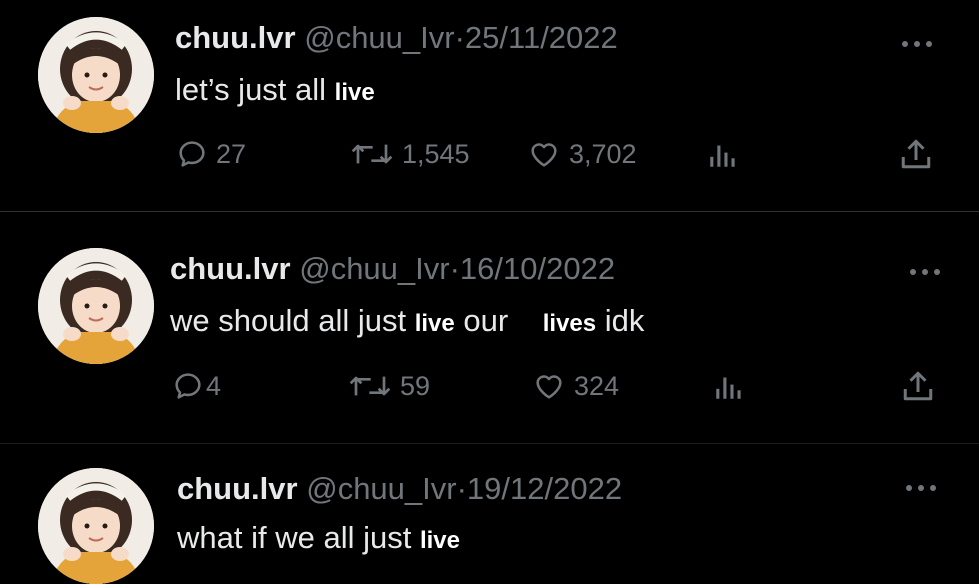 The image size is (979, 584). I want to click on tweet-text-part: our, so click(485, 320).